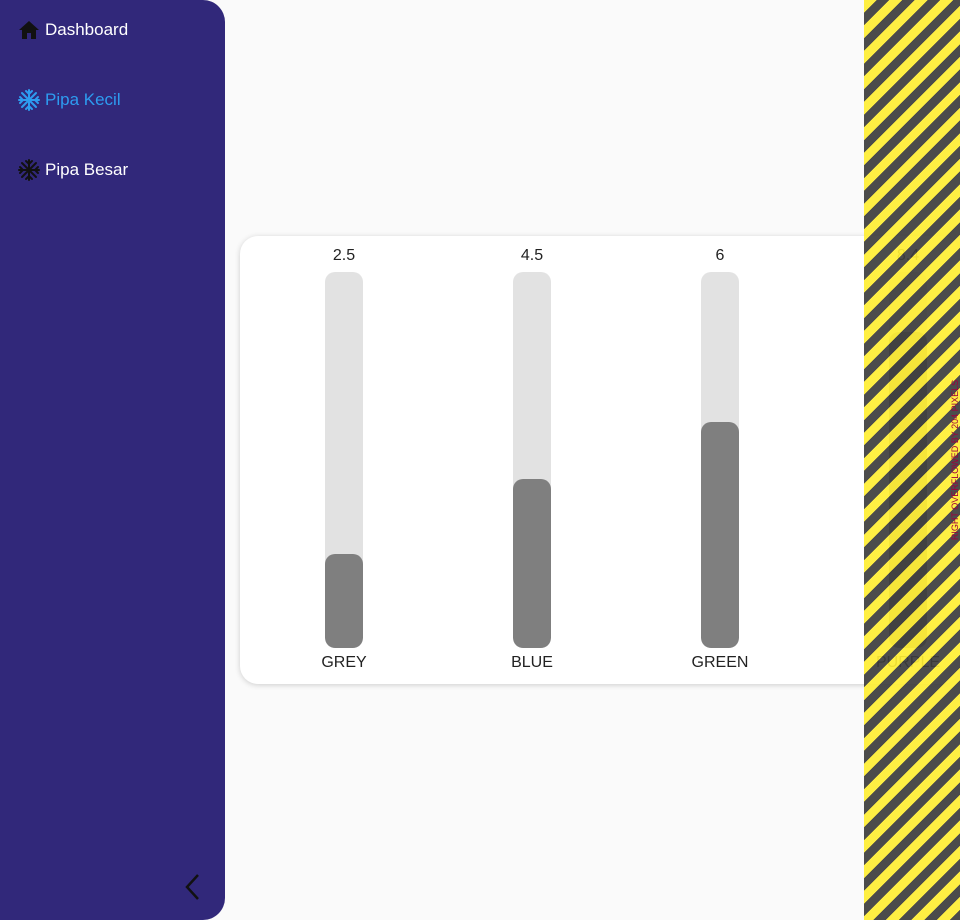 This screenshot has width=960, height=920. I want to click on sidebar-item-label: Pipa Besar, so click(87, 169).